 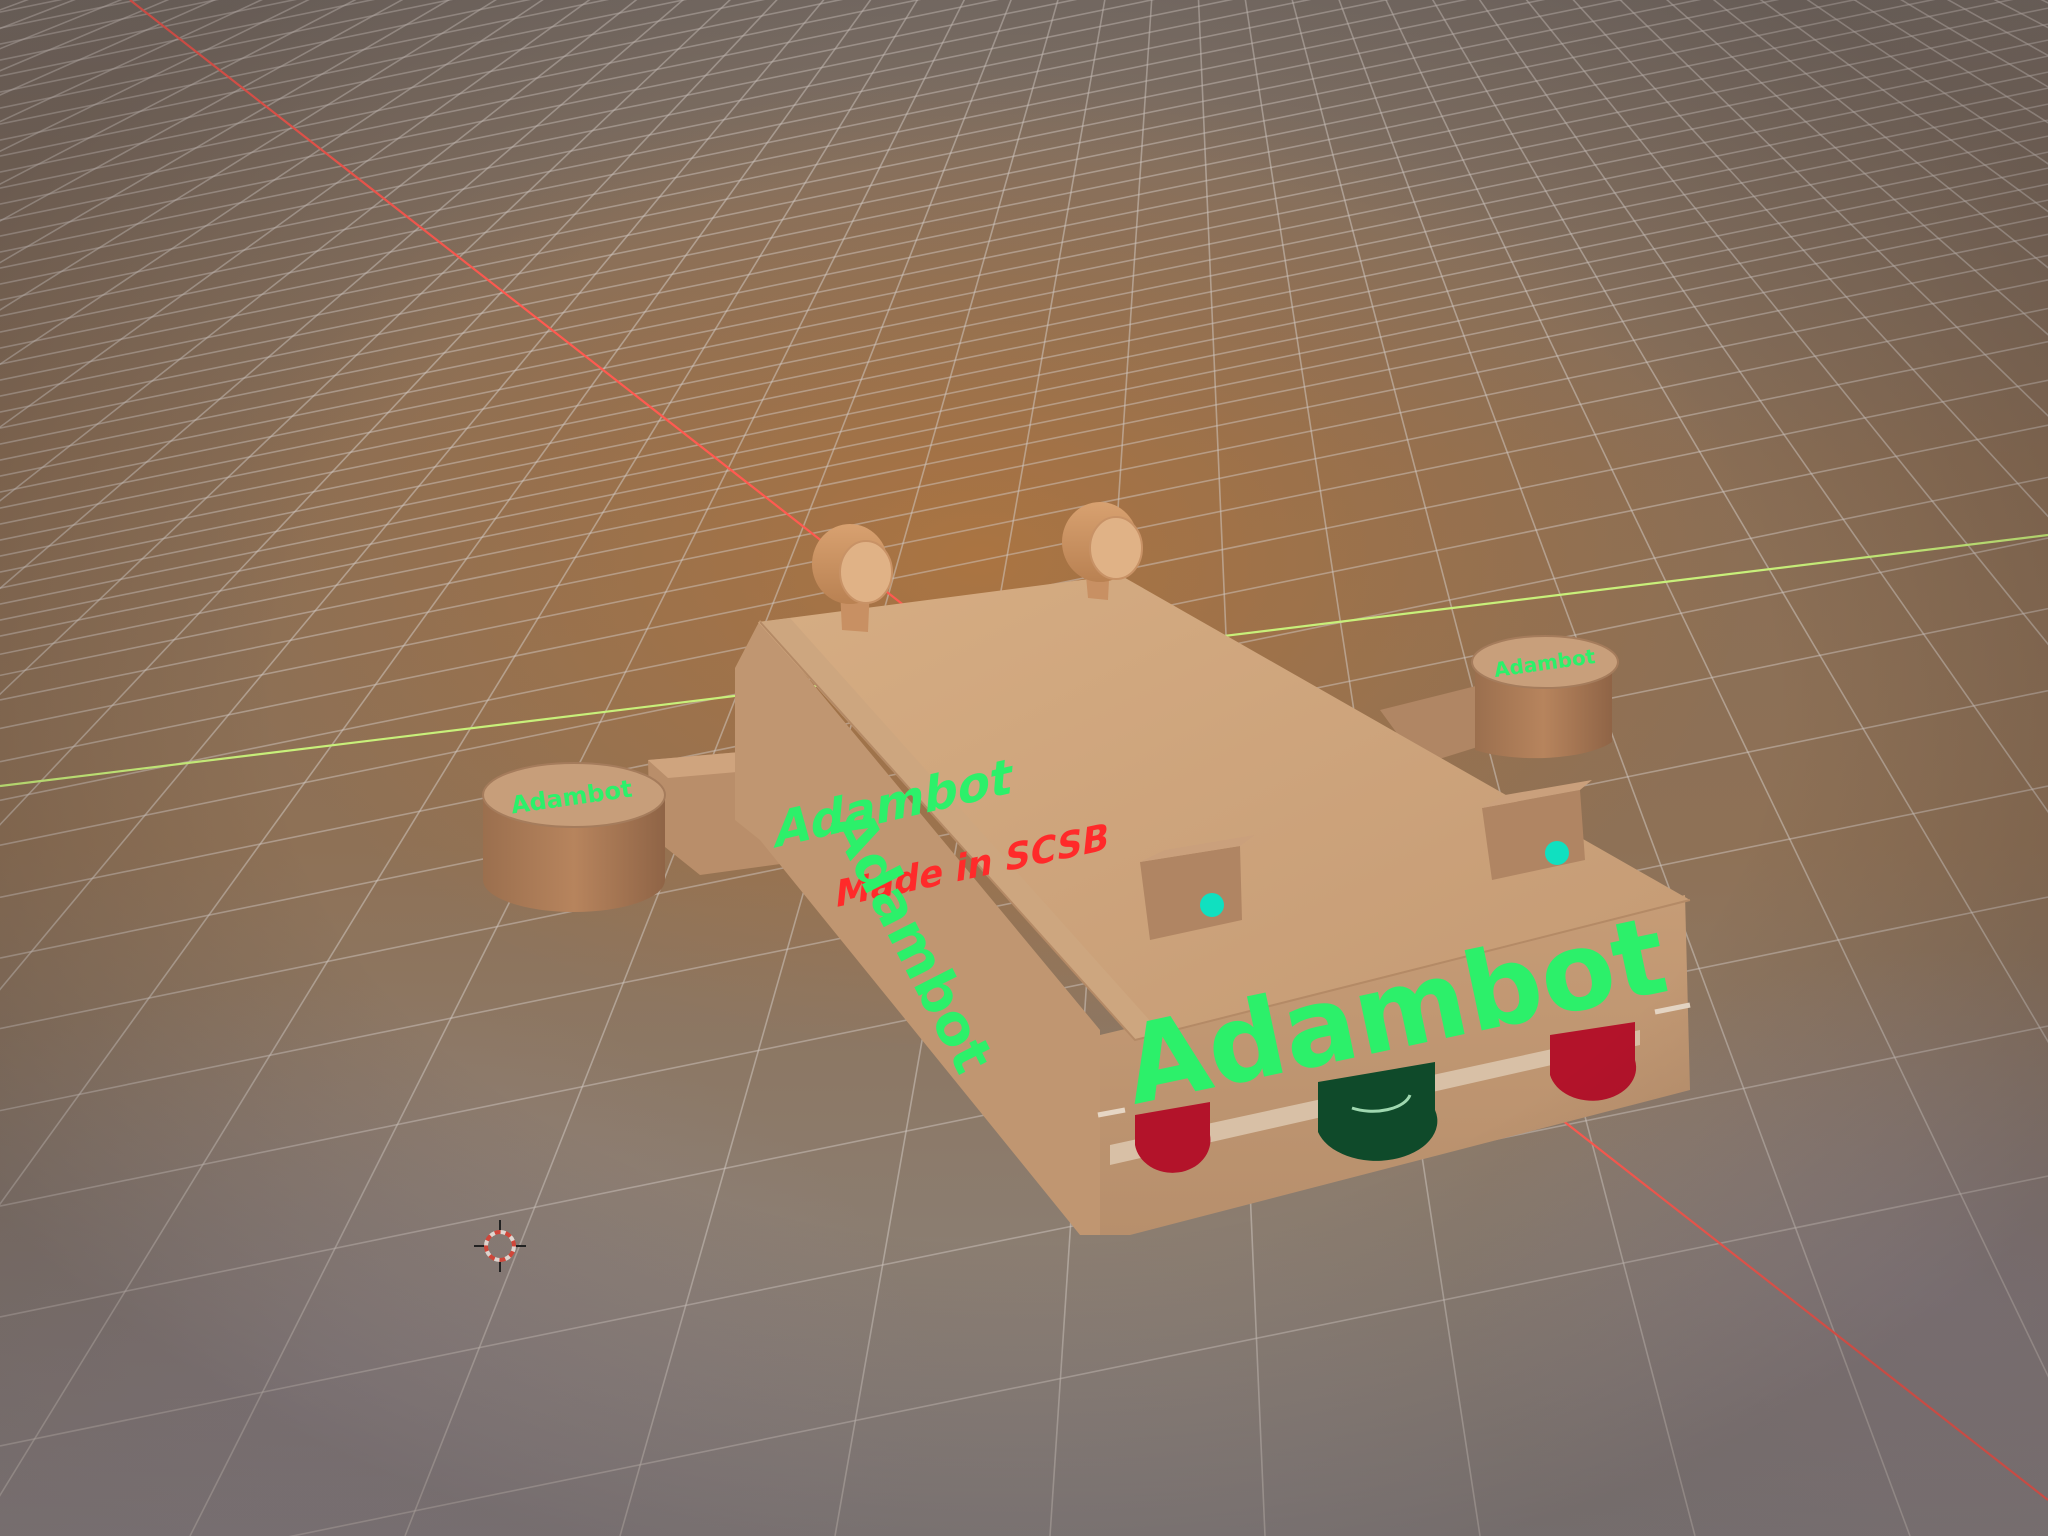 I want to click on 3d-cursor-icon, so click(x=500, y=1246).